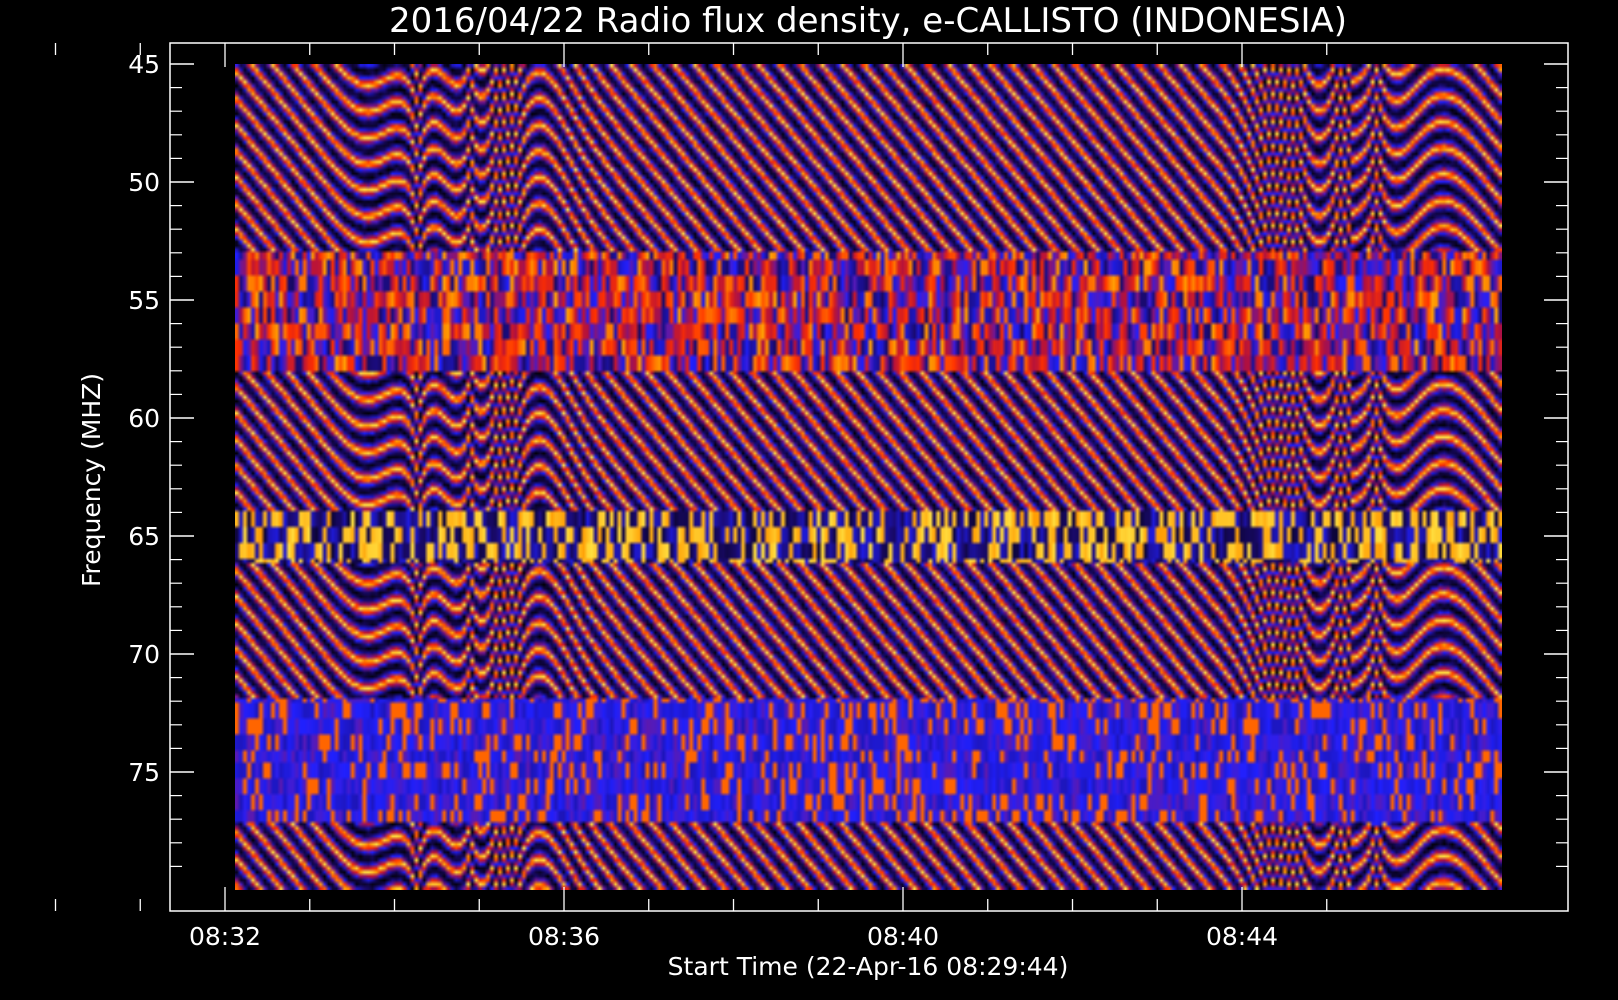  What do you see at coordinates (144, 536) in the screenshot?
I see `y-tick-label: 65` at bounding box center [144, 536].